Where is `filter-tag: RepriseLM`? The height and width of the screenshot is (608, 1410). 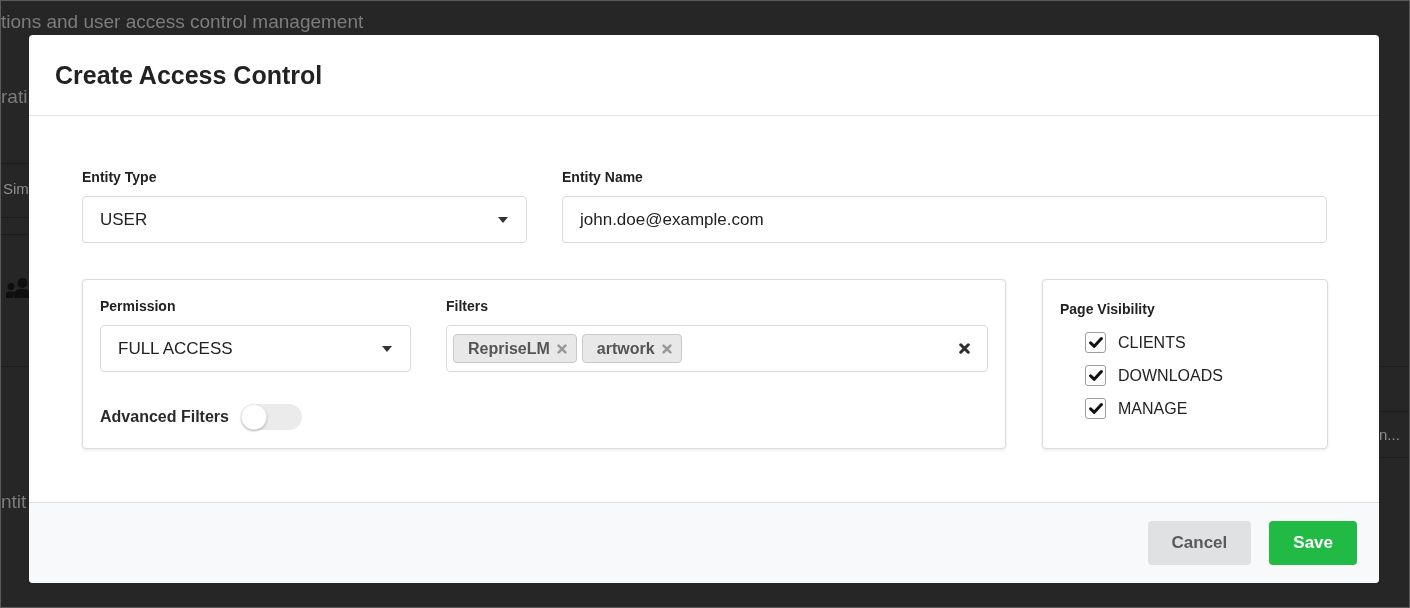 filter-tag: RepriseLM is located at coordinates (515, 348).